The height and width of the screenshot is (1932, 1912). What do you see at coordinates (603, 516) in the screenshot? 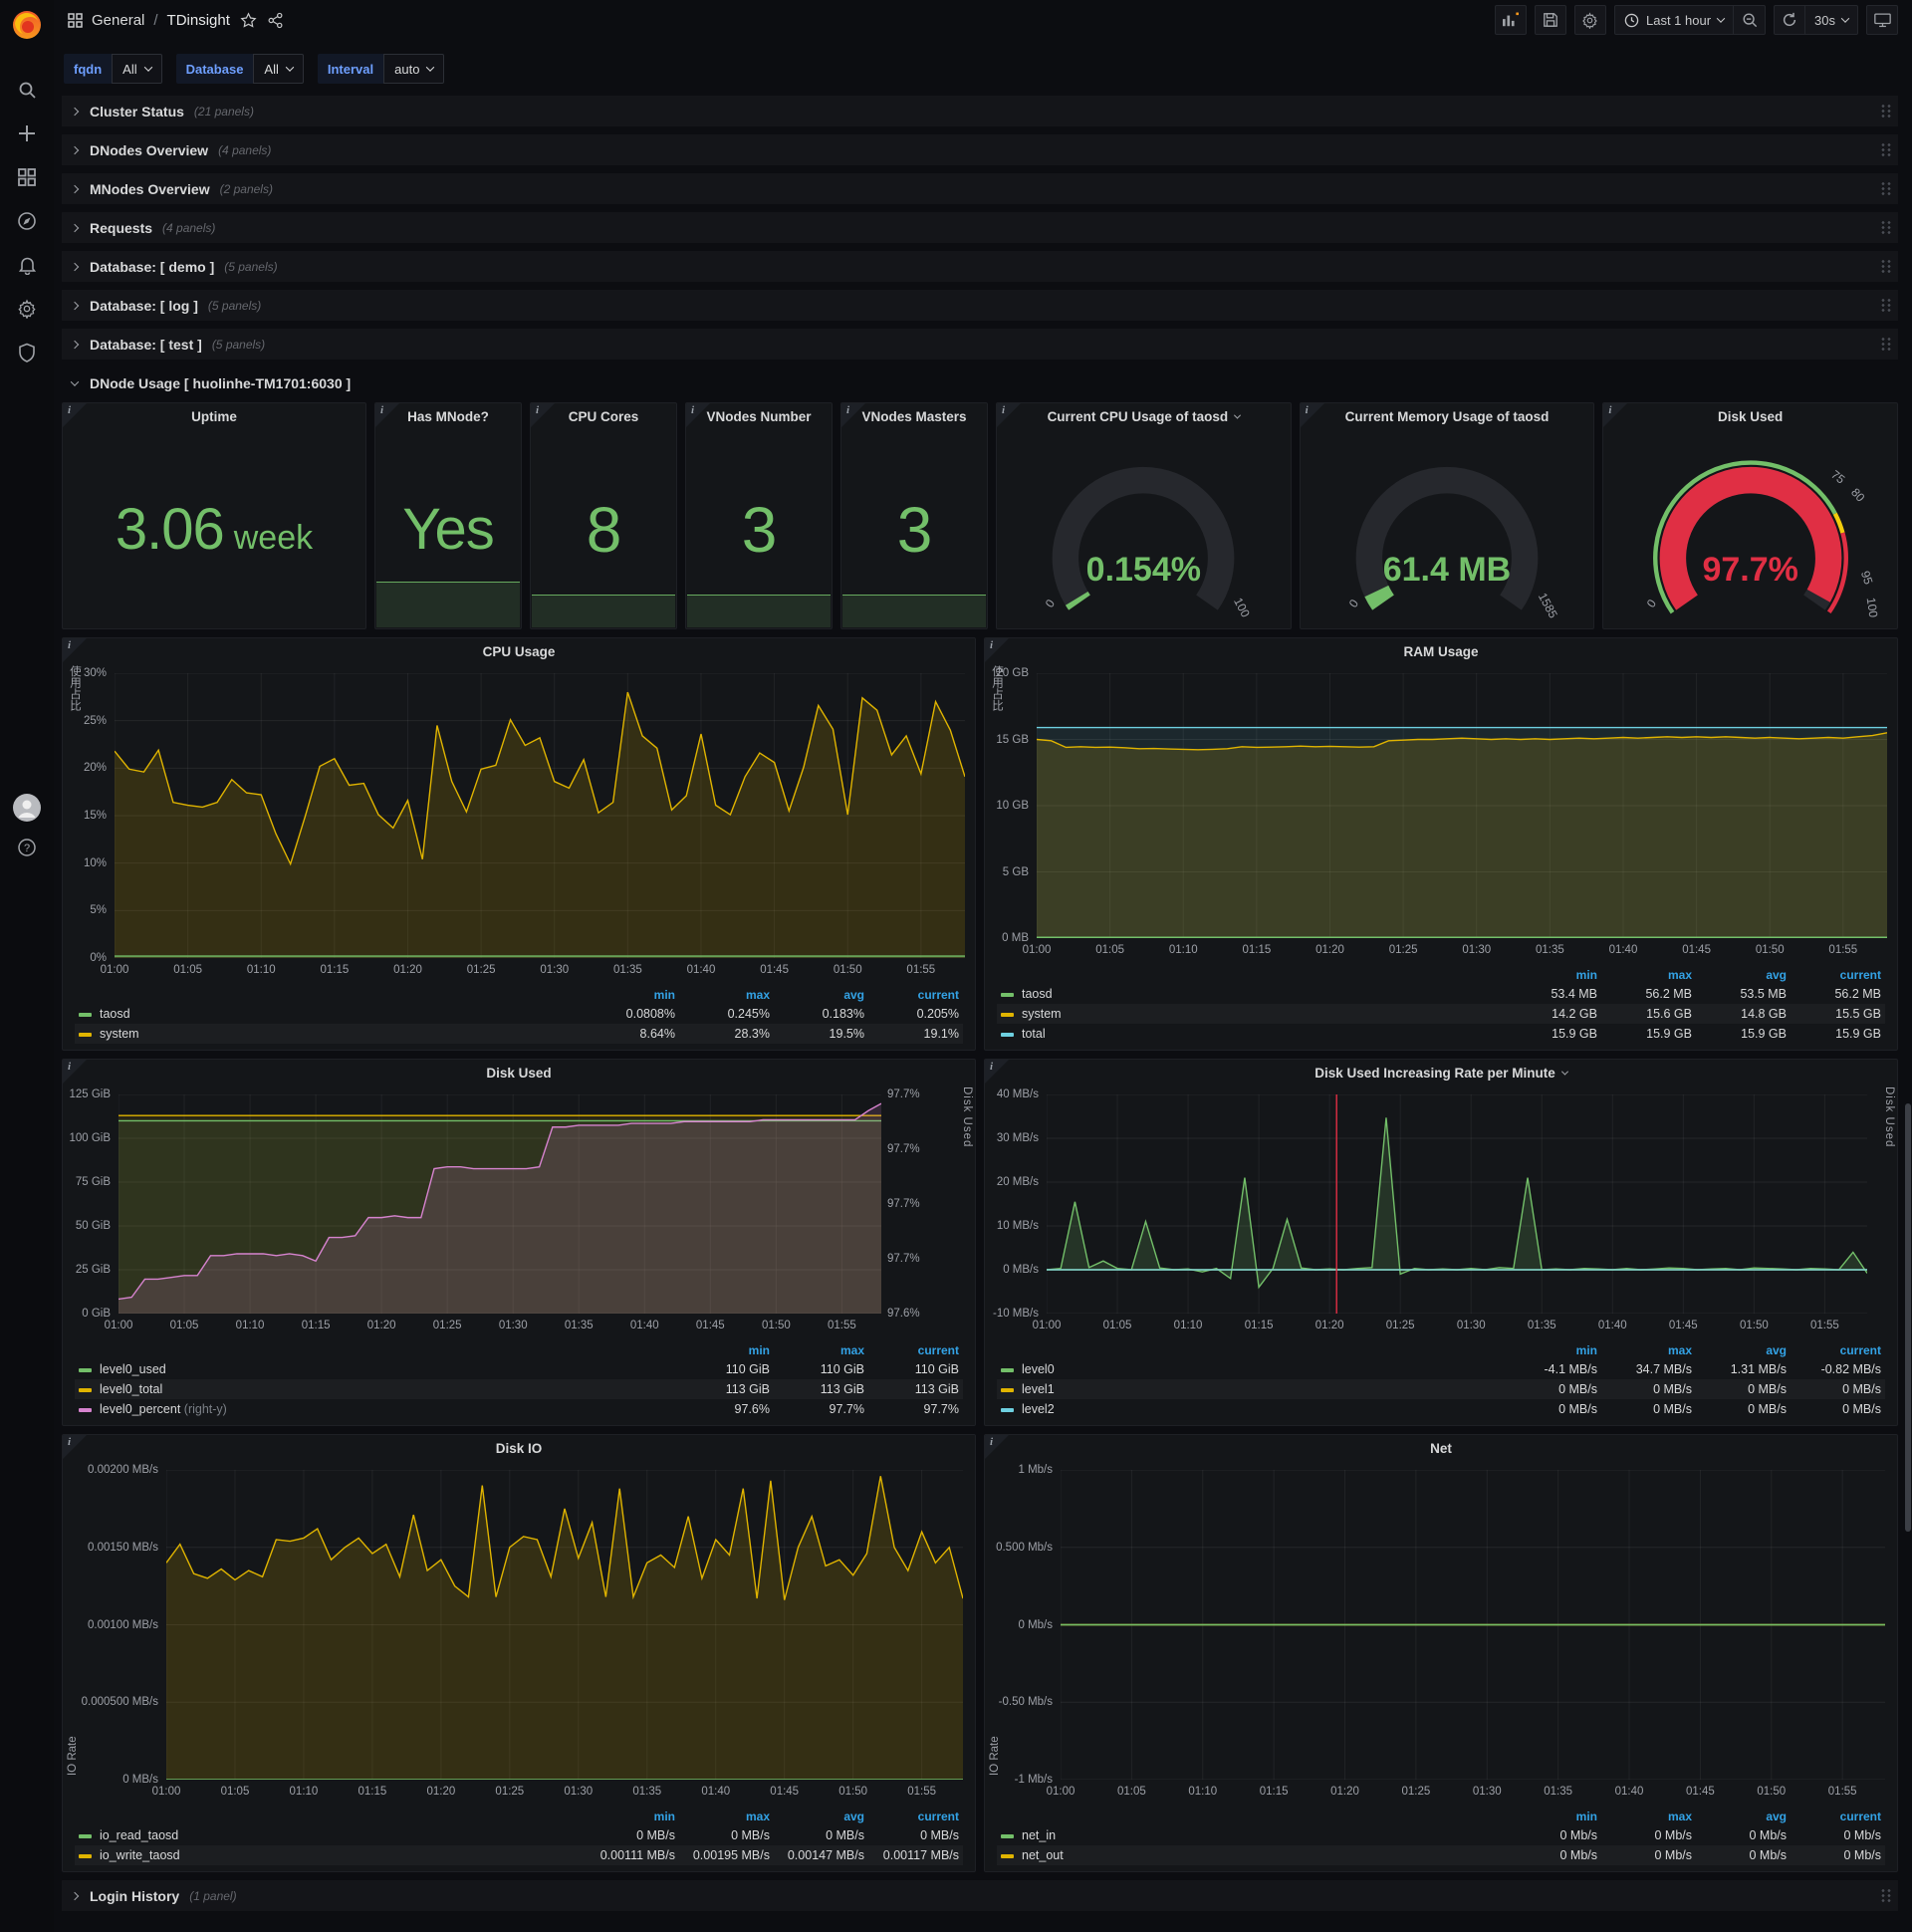
I see `stat-panel-cpu-cores: i CPU Cores 8` at bounding box center [603, 516].